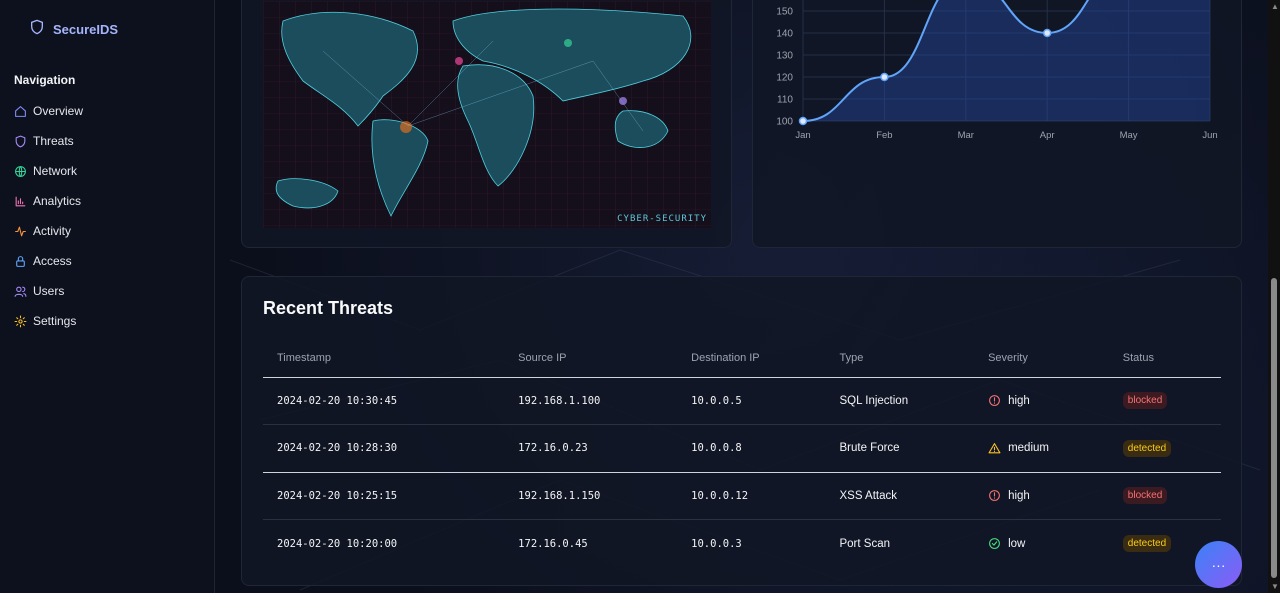 The width and height of the screenshot is (1280, 593). I want to click on severity-label: low, so click(1017, 543).